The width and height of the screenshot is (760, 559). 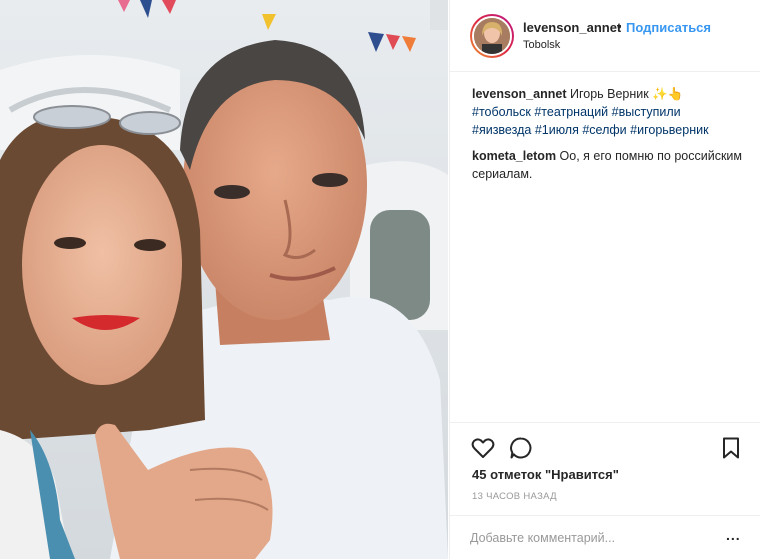 I want to click on comment-username: levenson_annet, so click(x=519, y=94).